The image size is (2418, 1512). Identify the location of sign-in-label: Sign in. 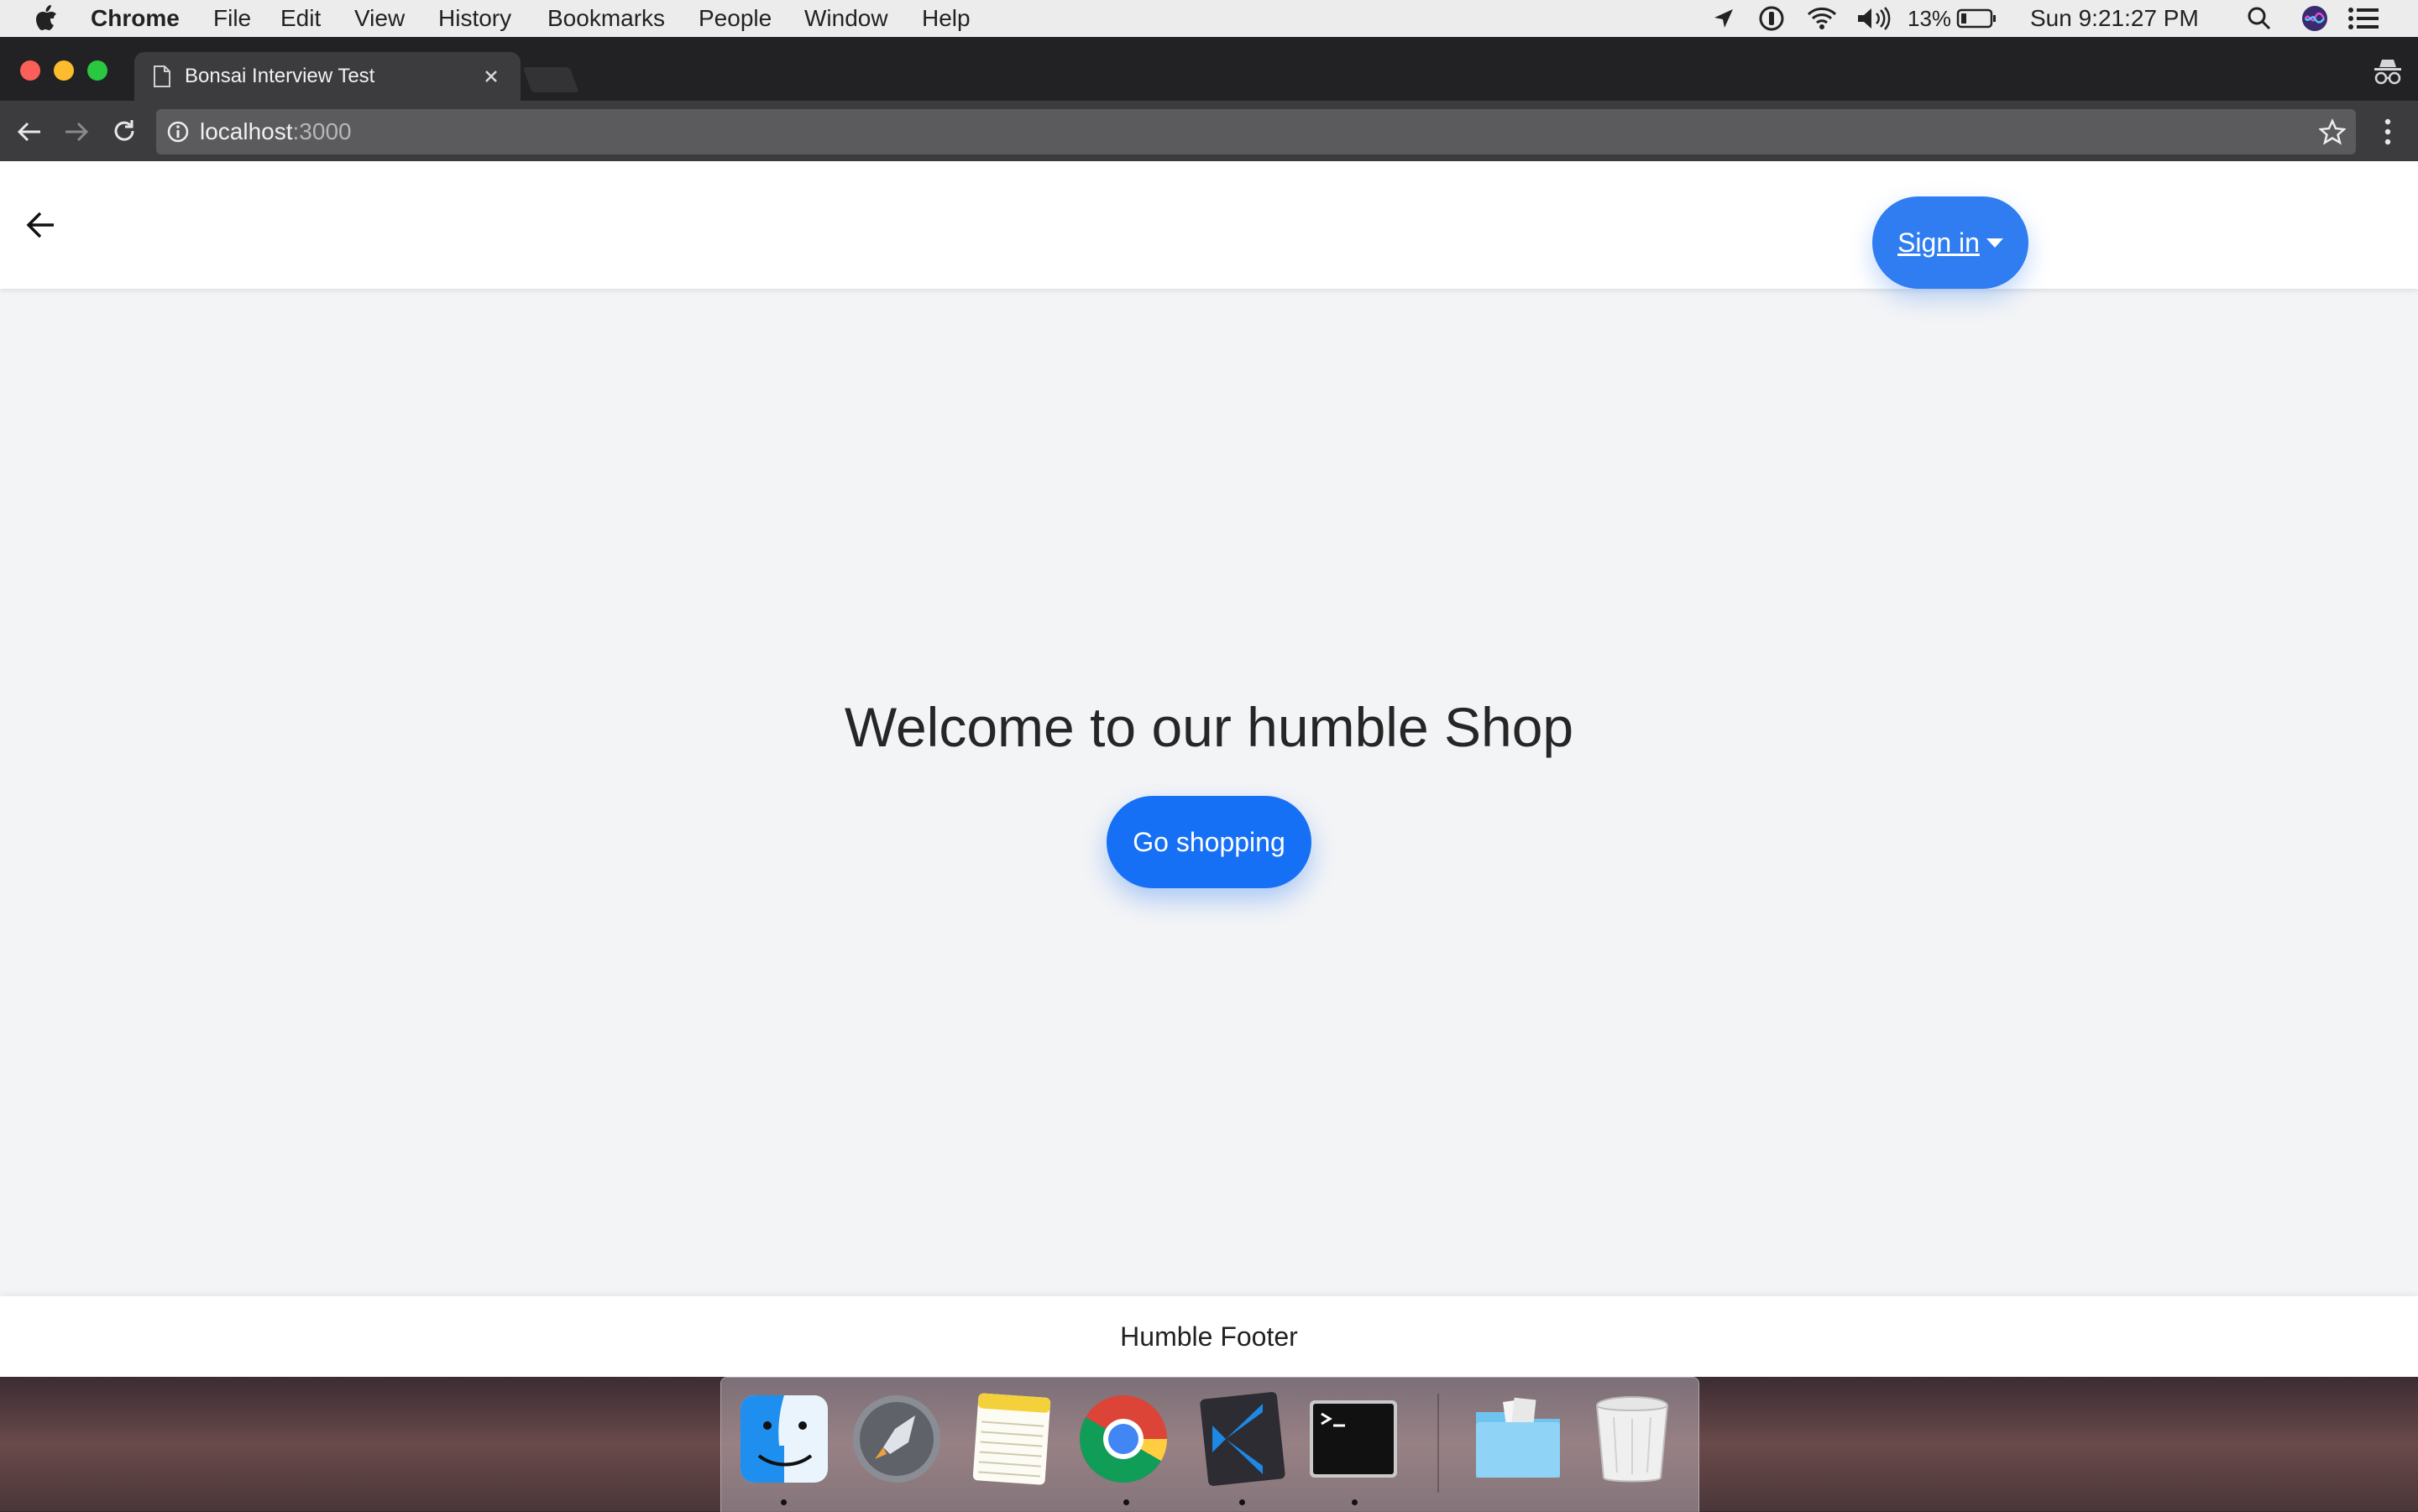
(1938, 242).